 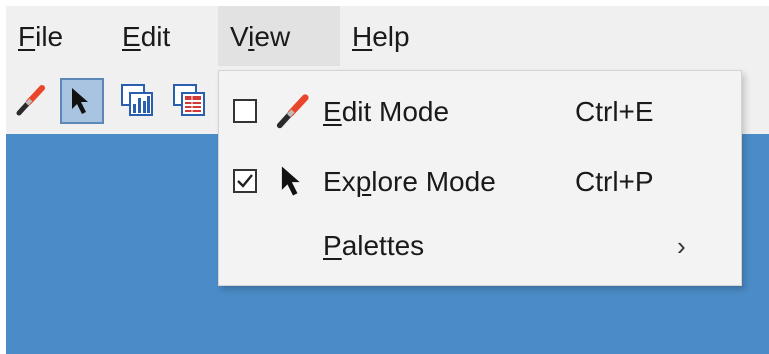 I want to click on toolbar-chart-palette-button, so click(x=138, y=101).